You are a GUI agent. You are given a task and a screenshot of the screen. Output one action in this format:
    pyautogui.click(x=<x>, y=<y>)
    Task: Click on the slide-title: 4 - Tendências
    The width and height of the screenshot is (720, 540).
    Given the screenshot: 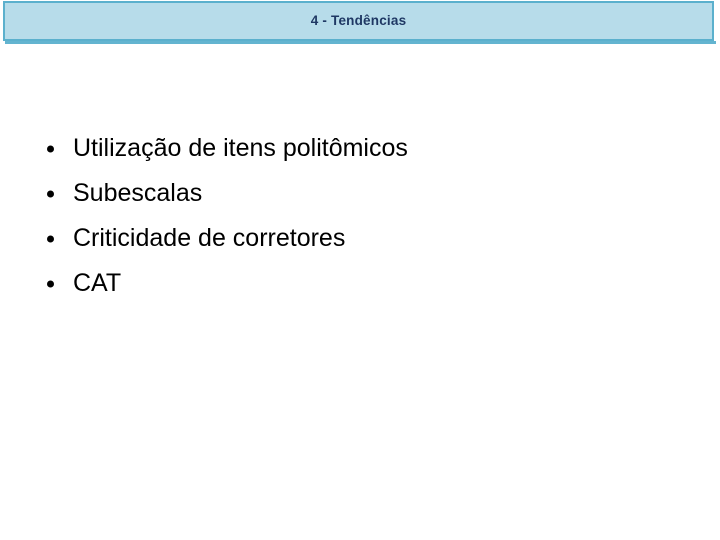 What is the action you would take?
    pyautogui.click(x=358, y=21)
    